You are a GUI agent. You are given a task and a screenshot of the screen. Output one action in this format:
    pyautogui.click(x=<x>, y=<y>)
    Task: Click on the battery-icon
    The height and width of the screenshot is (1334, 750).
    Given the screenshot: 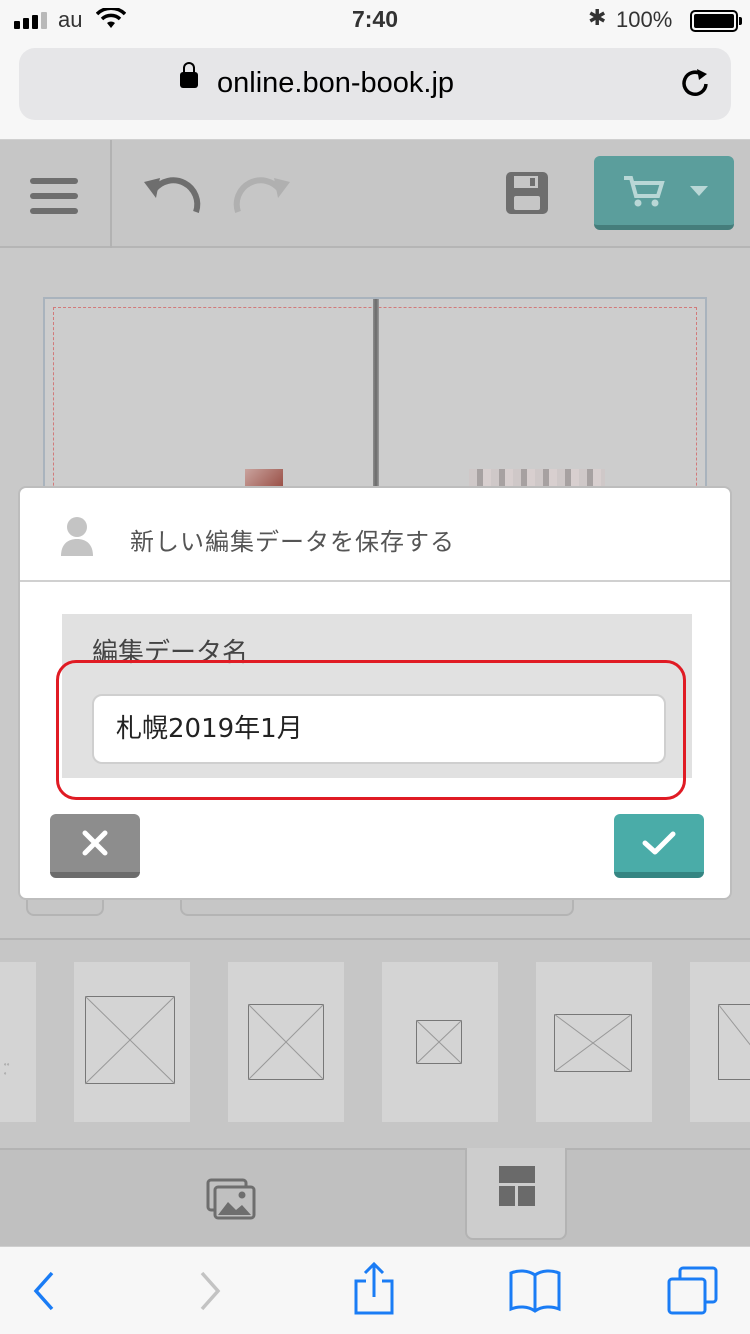 What is the action you would take?
    pyautogui.click(x=716, y=21)
    